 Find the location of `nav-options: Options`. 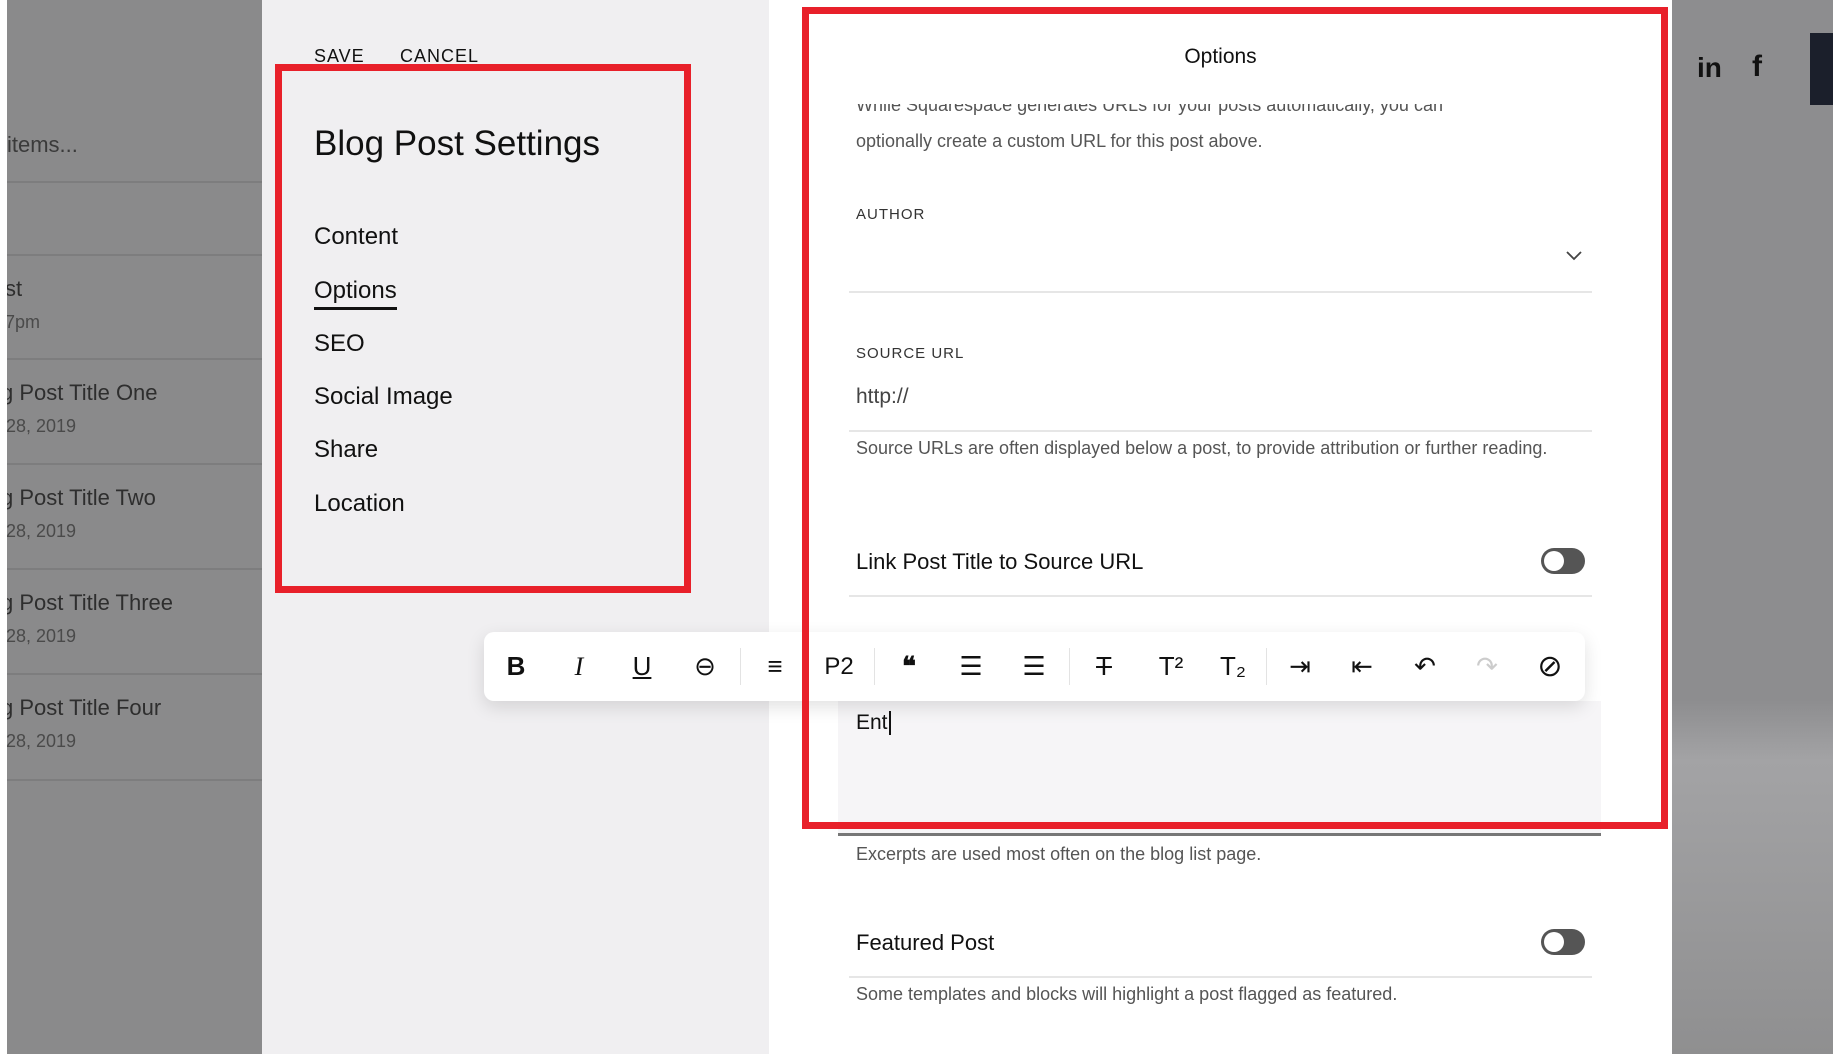

nav-options: Options is located at coordinates (355, 293).